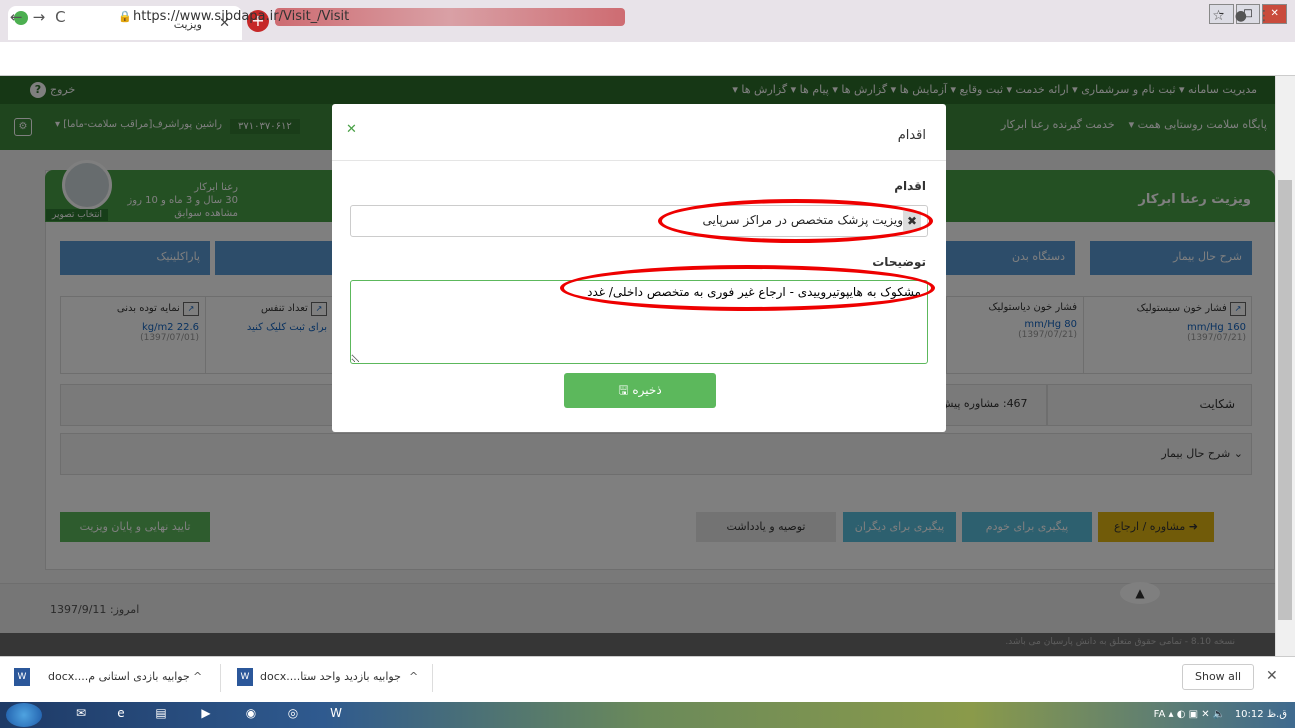 The image size is (1295, 728). What do you see at coordinates (251, 715) in the screenshot?
I see `firefox-icon: ◉` at bounding box center [251, 715].